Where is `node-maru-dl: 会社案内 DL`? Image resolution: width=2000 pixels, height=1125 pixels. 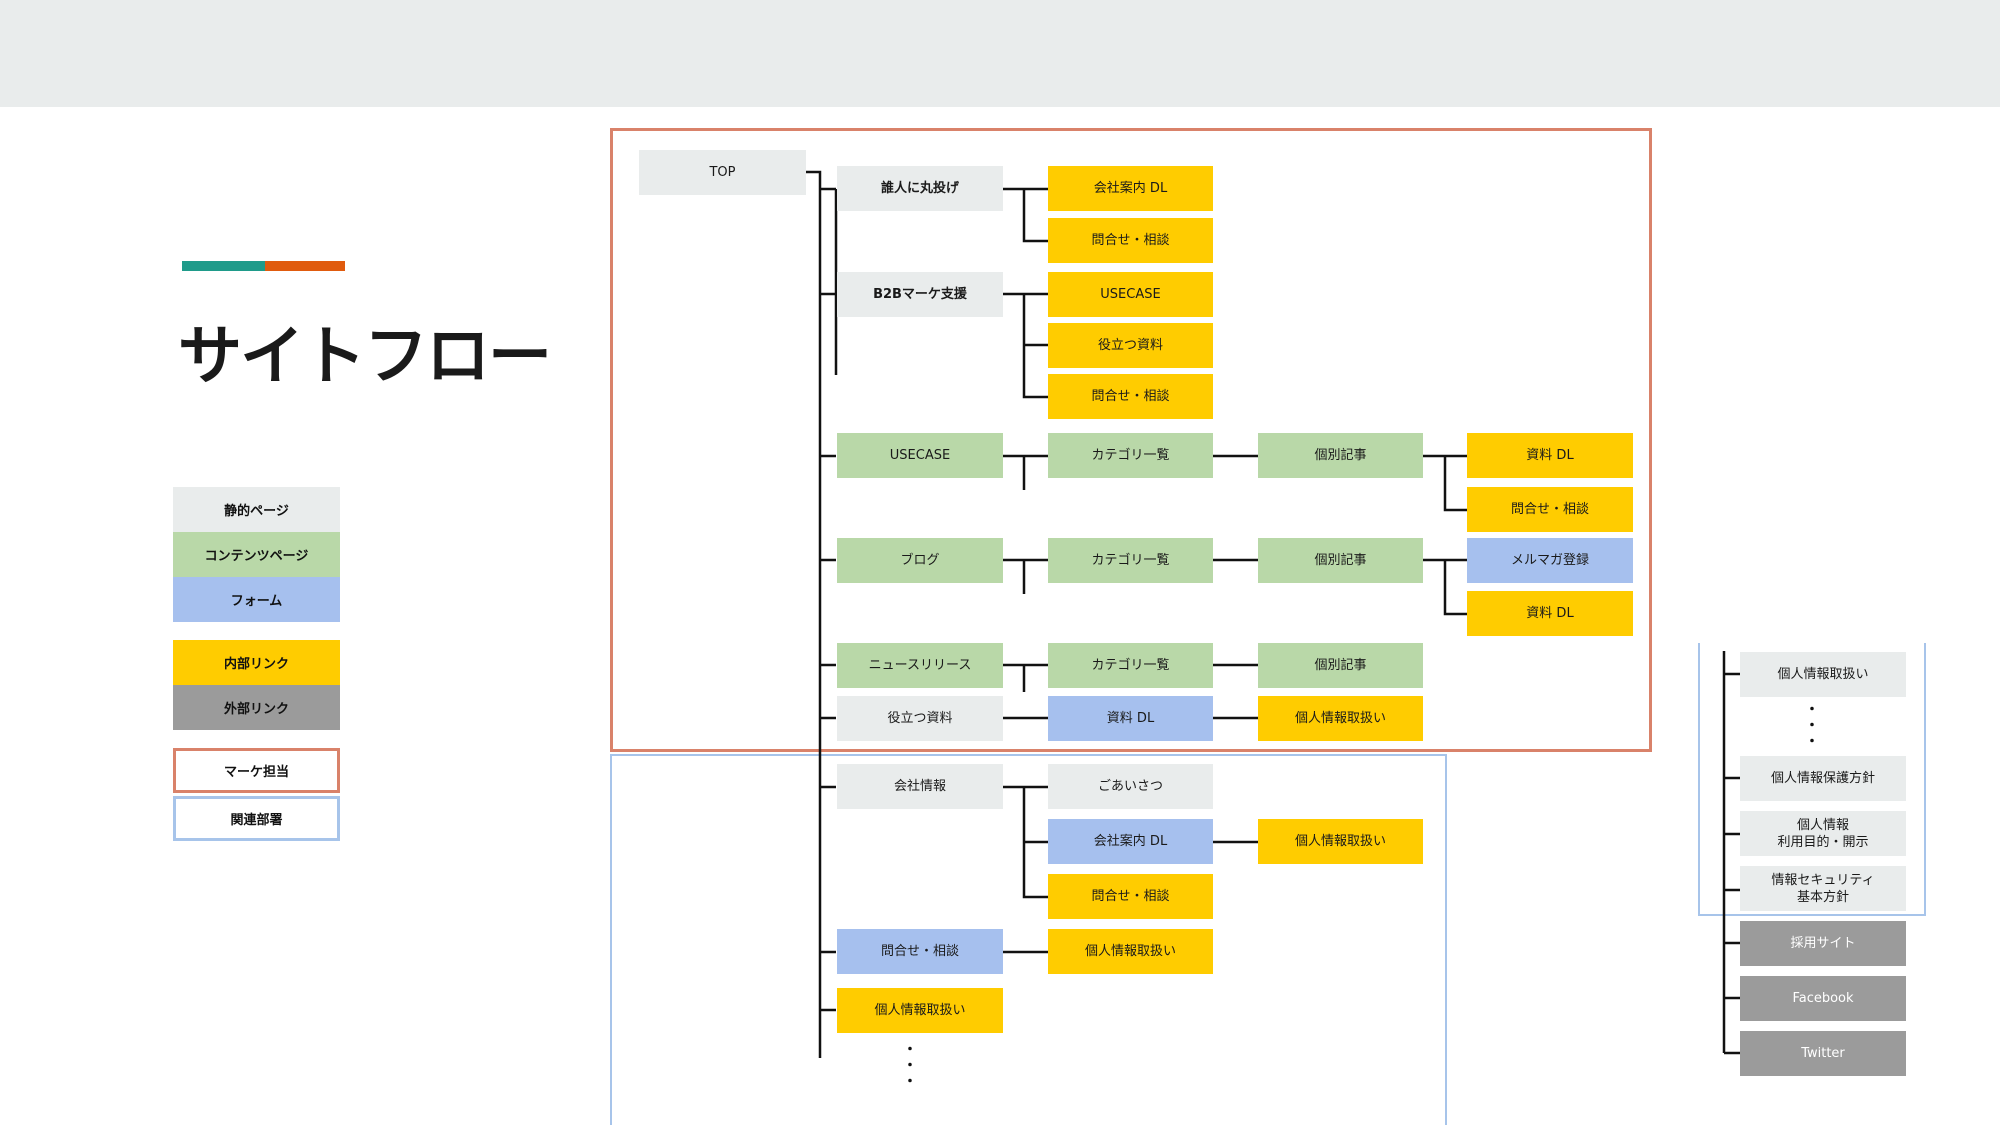 node-maru-dl: 会社案内 DL is located at coordinates (1130, 188).